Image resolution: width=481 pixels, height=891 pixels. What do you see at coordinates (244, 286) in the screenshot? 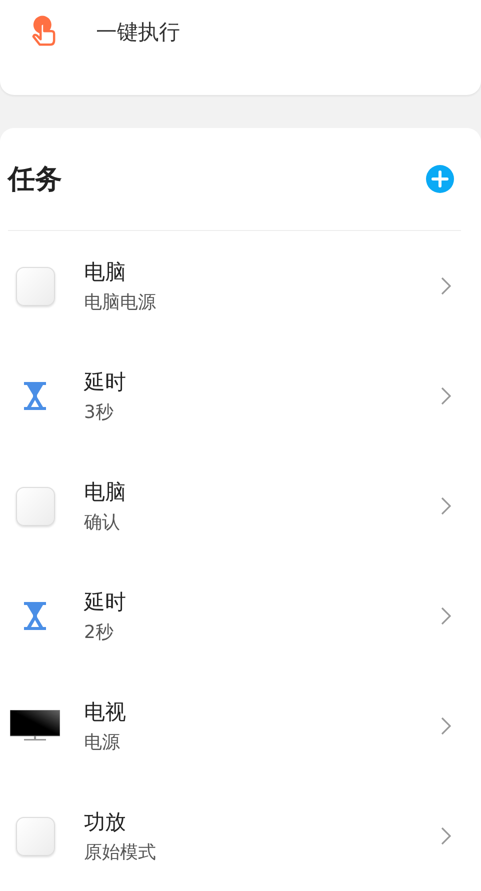
I see `task-item: 电脑 电脑电源` at bounding box center [244, 286].